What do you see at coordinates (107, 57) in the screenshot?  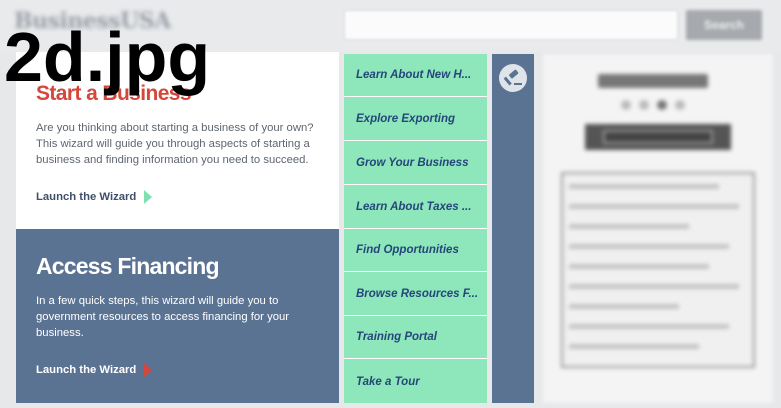 I see `filename-overlay: 2d.jpg` at bounding box center [107, 57].